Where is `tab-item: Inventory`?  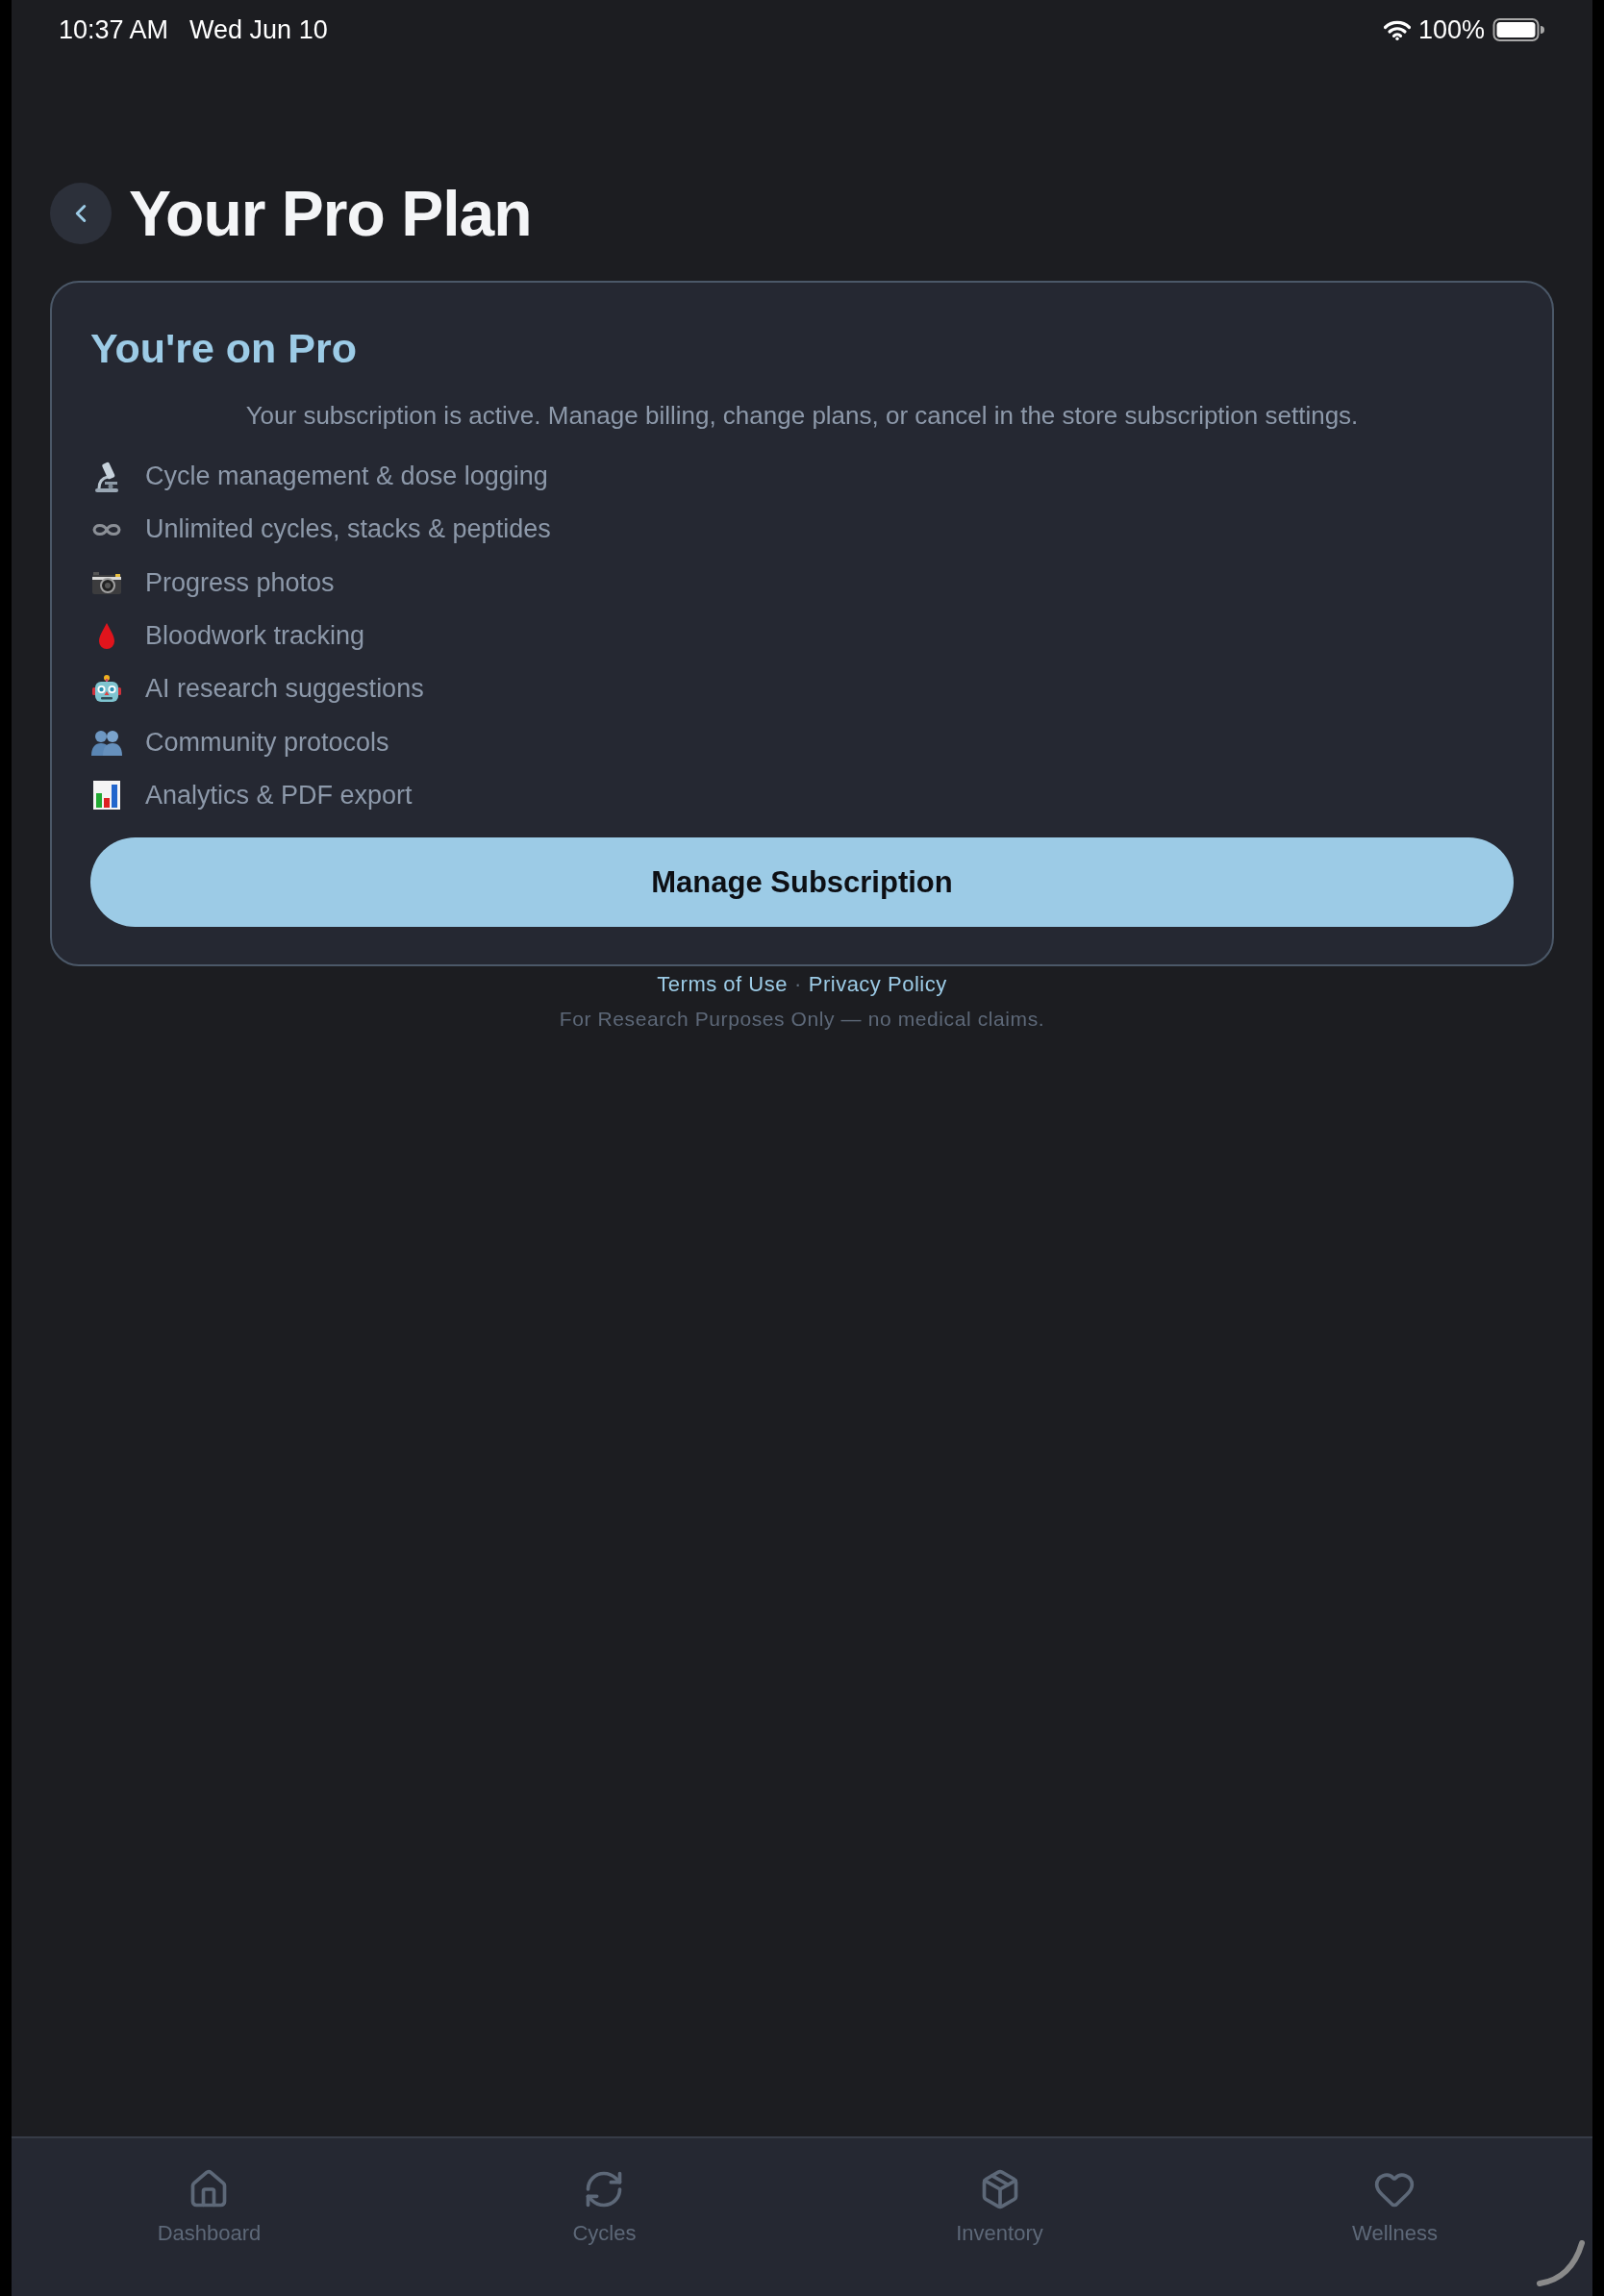 tab-item: Inventory is located at coordinates (1000, 2207).